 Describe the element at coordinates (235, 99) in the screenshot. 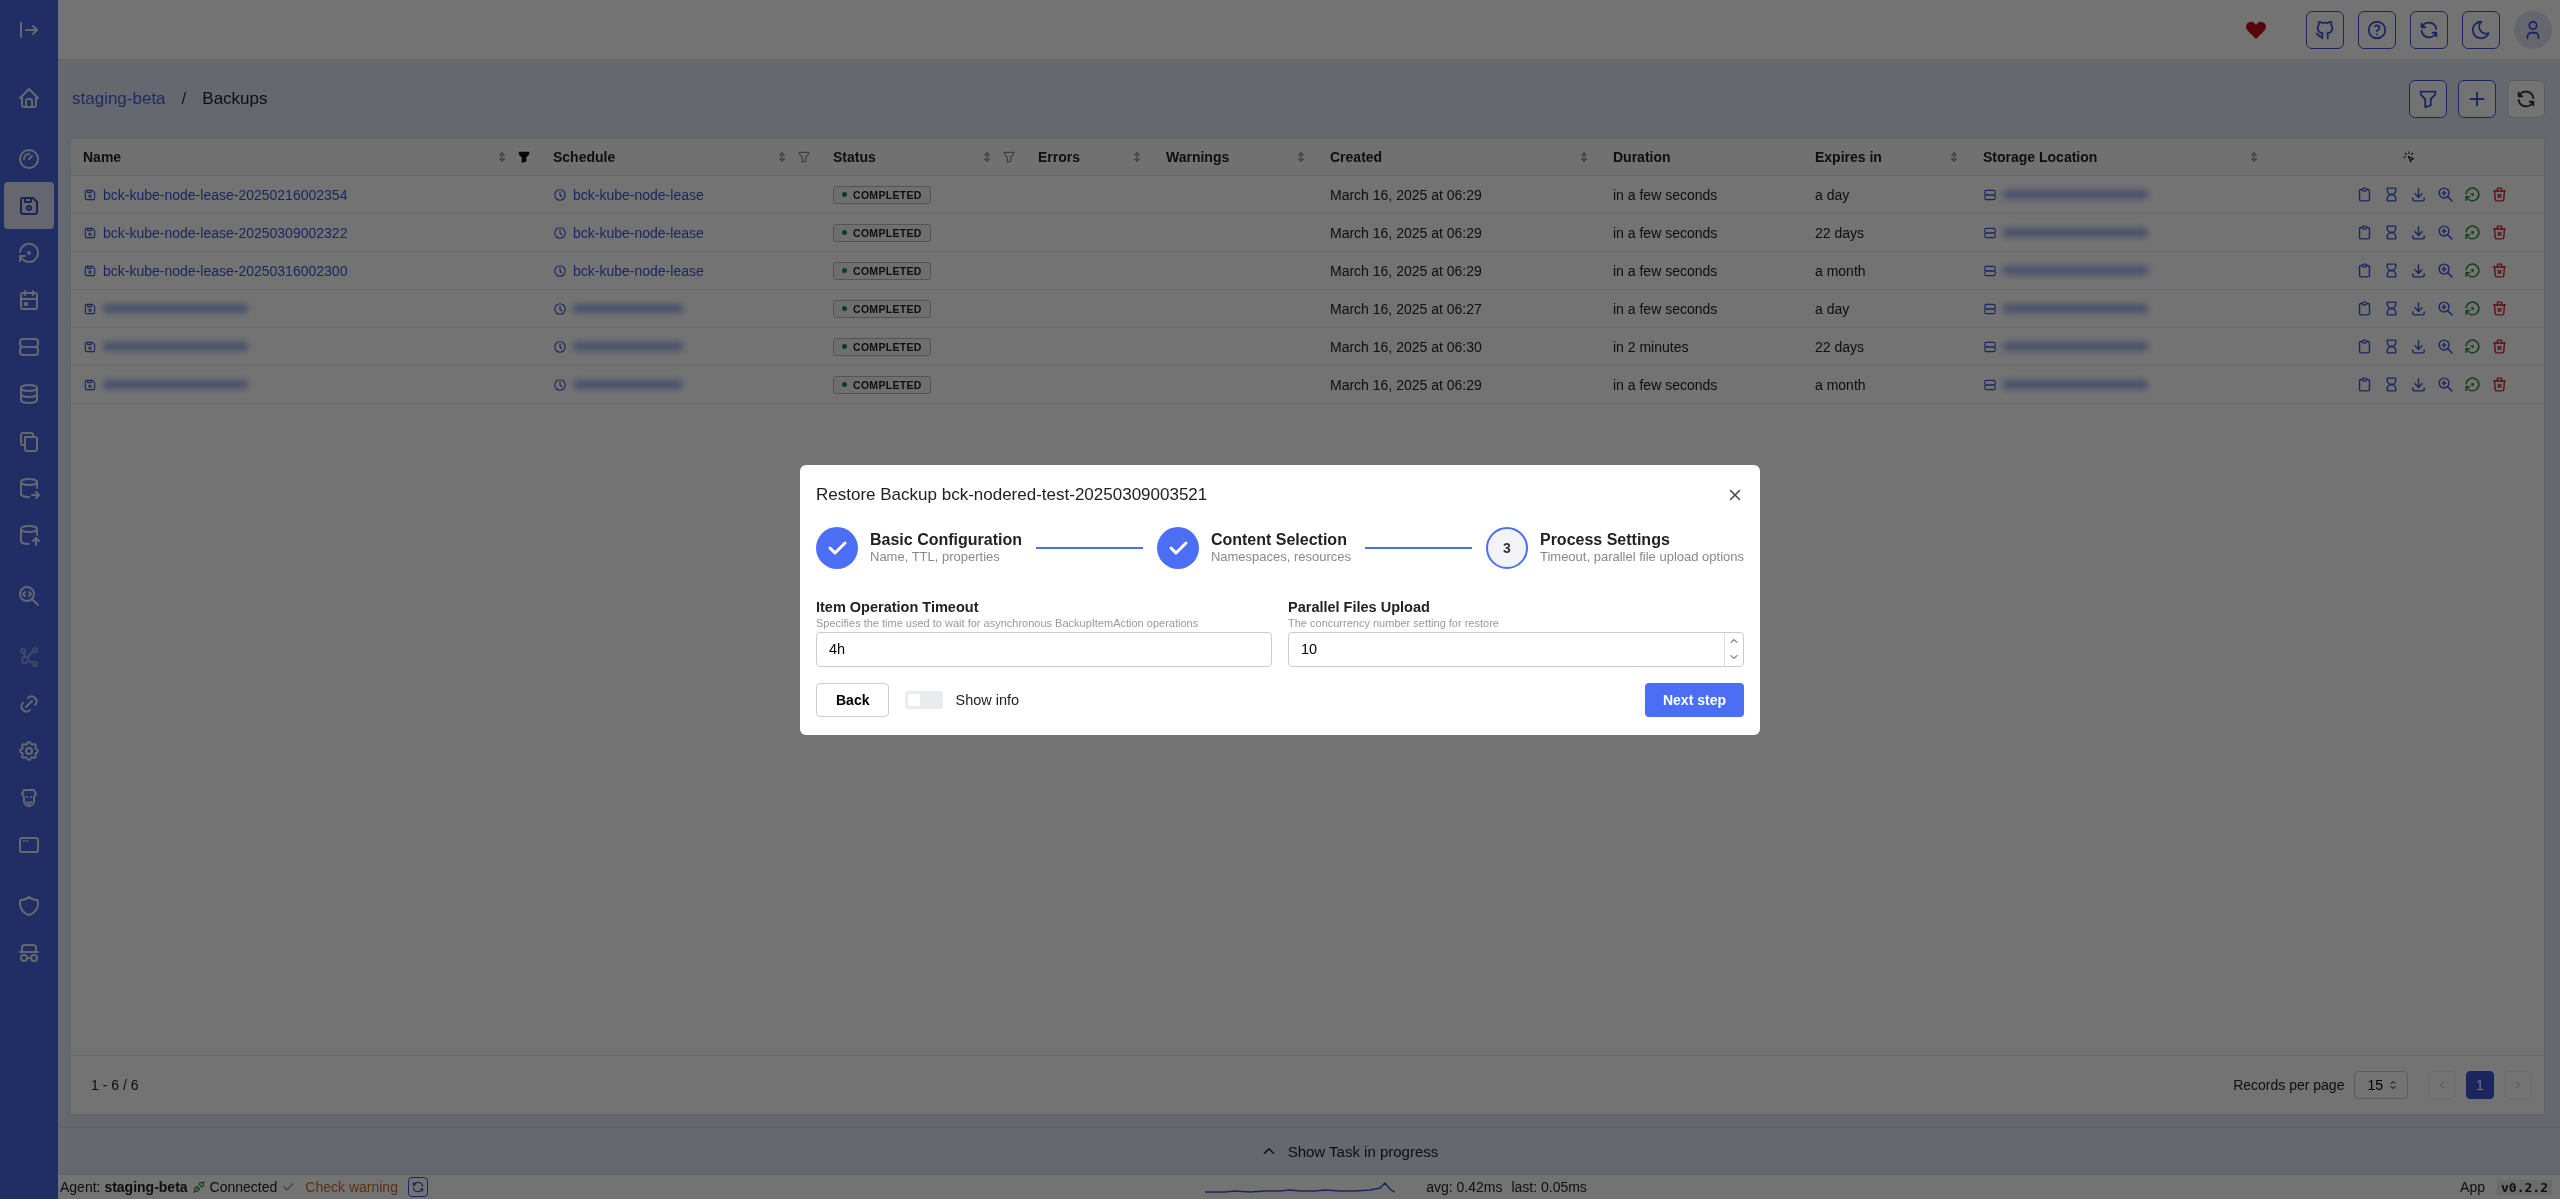

I see `breadcrumb-current: Backups` at that location.